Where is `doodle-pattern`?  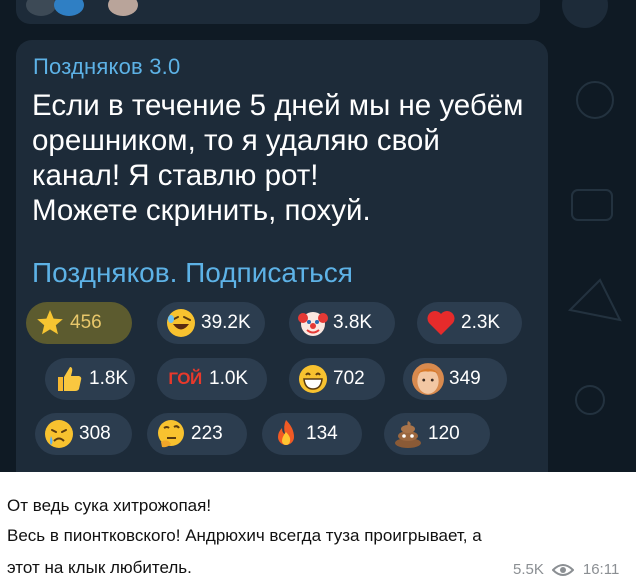
doodle-pattern is located at coordinates (594, 248).